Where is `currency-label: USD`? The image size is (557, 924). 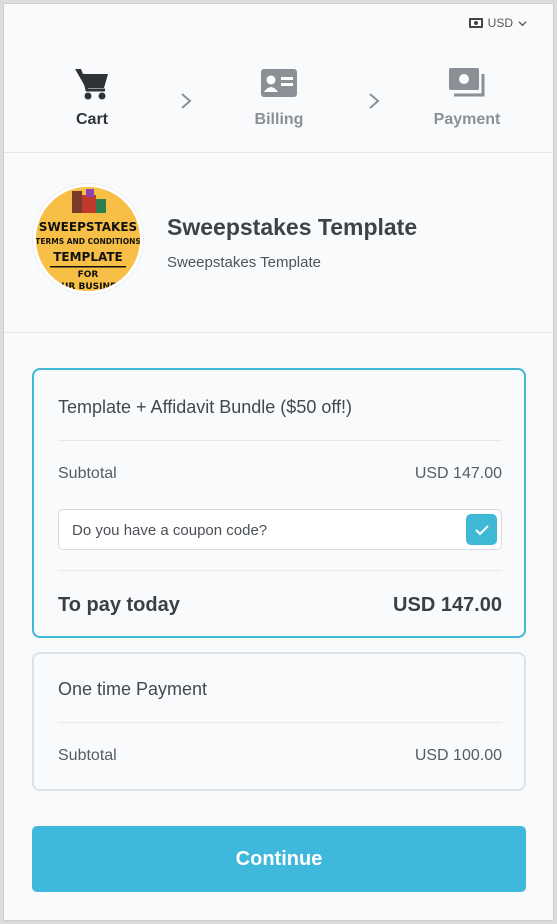
currency-label: USD is located at coordinates (500, 23).